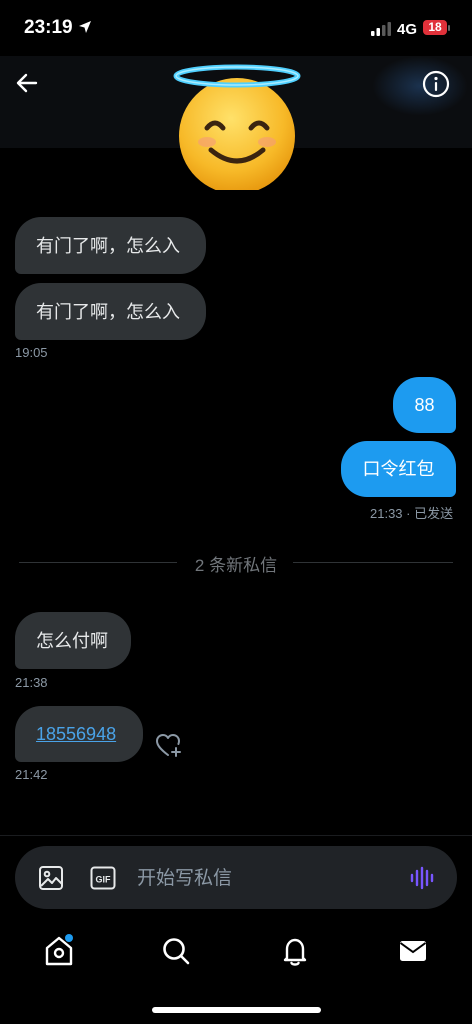 The image size is (472, 1024). I want to click on gif-icon: GIF, so click(103, 878).